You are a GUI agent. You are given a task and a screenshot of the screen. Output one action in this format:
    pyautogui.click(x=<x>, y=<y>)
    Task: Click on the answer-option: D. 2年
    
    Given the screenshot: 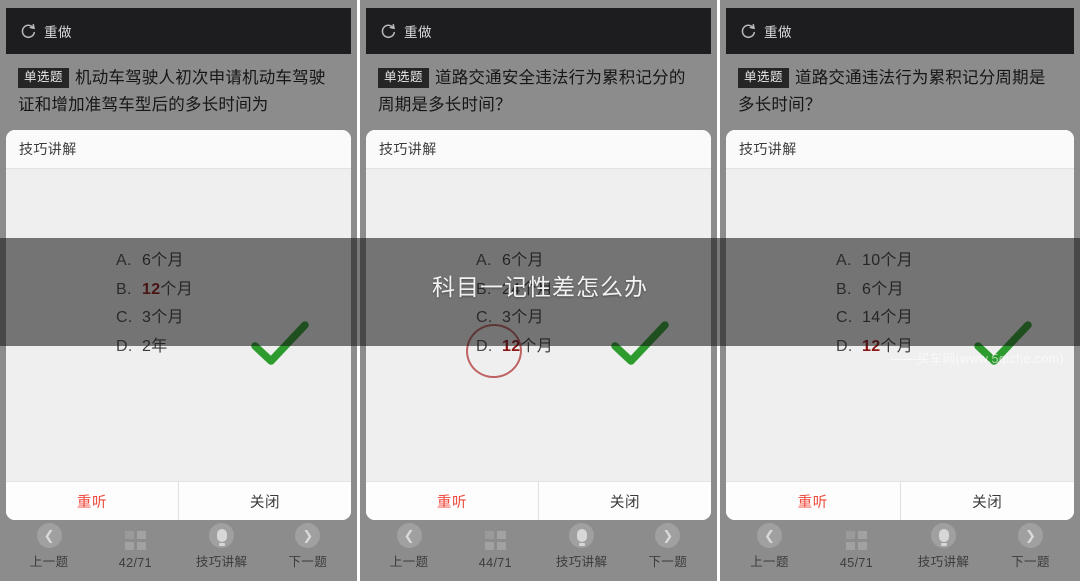 What is the action you would take?
    pyautogui.click(x=178, y=347)
    